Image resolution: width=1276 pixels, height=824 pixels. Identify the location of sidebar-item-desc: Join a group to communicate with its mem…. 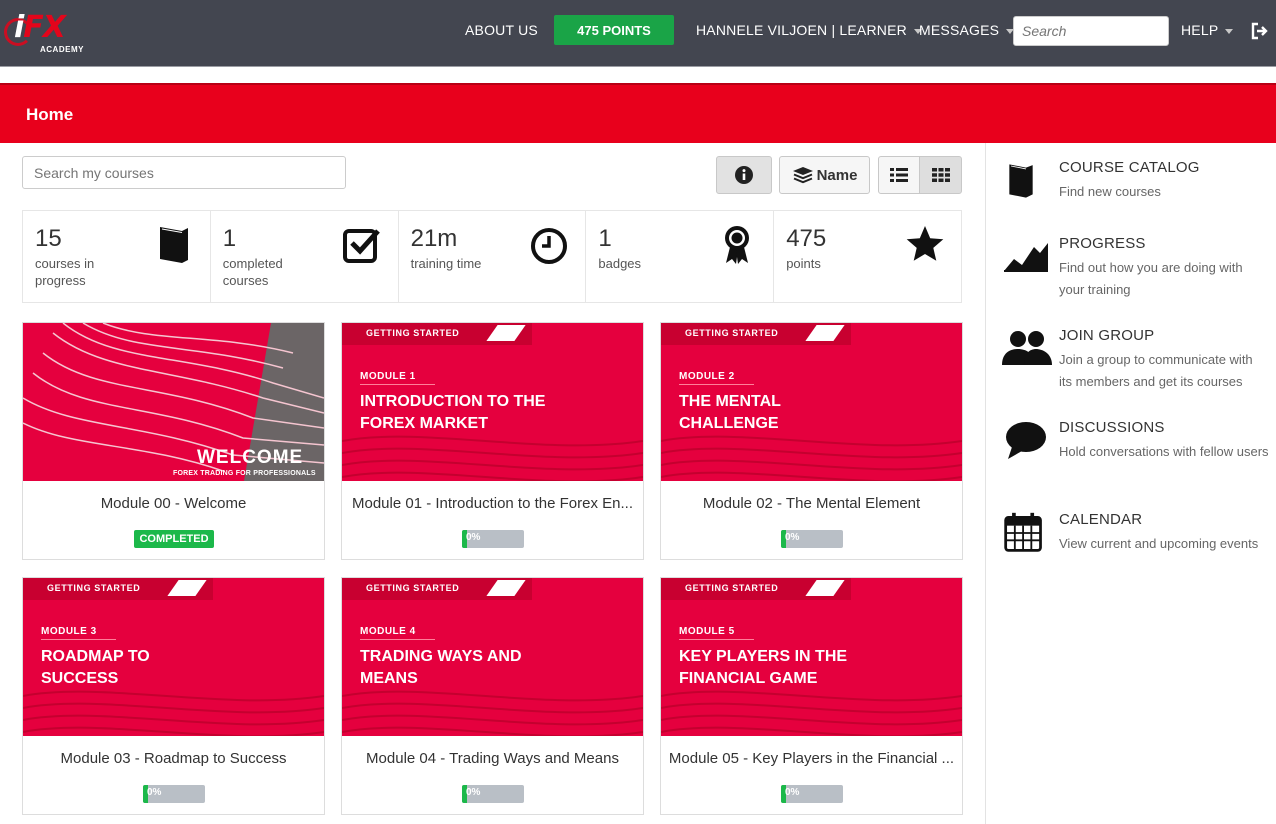
(1156, 370).